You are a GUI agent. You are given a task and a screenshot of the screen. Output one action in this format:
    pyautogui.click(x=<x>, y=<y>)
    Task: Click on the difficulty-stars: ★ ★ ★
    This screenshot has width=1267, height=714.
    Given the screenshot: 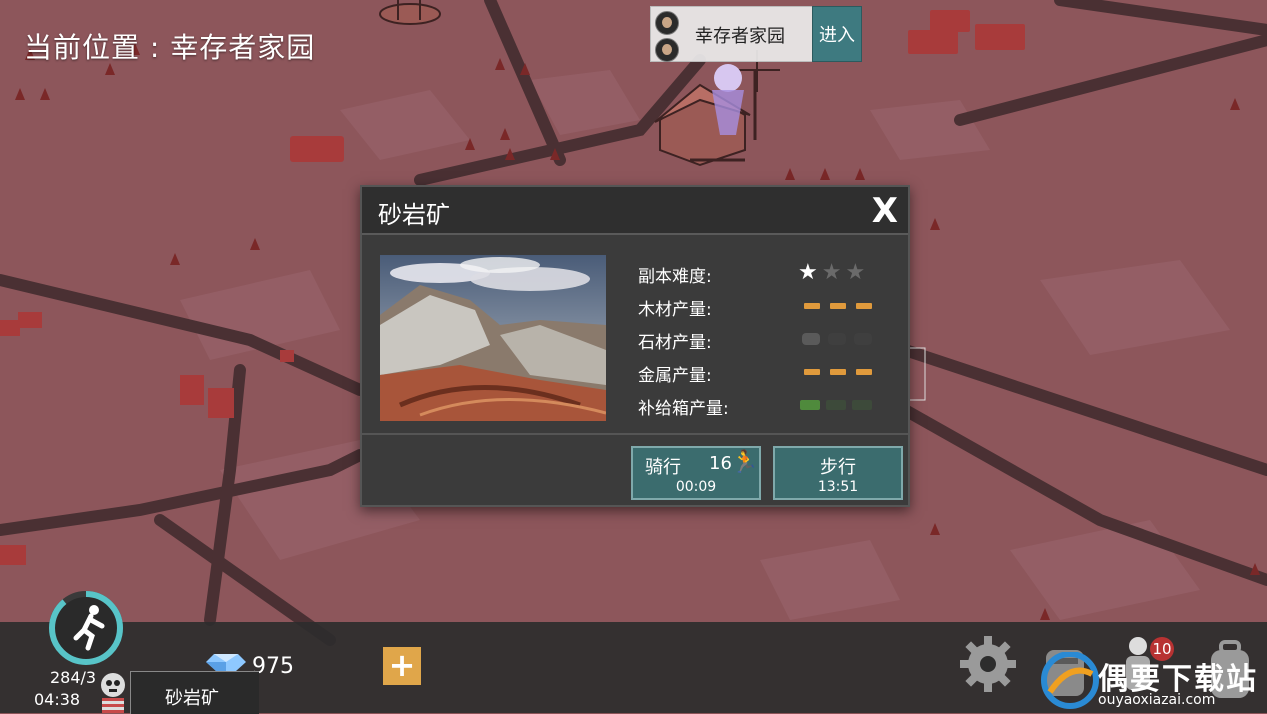 What is the action you would take?
    pyautogui.click(x=838, y=273)
    